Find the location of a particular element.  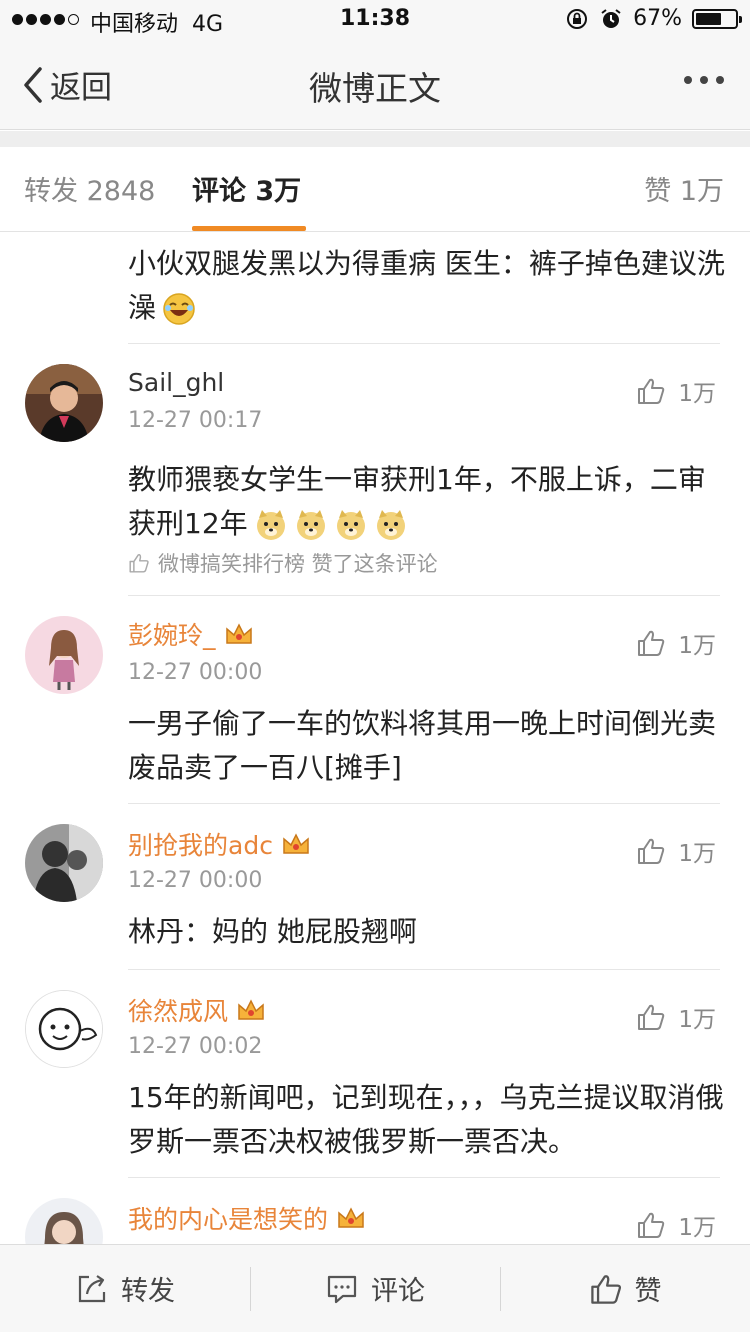

rotation-lock-icon is located at coordinates (577, 18).